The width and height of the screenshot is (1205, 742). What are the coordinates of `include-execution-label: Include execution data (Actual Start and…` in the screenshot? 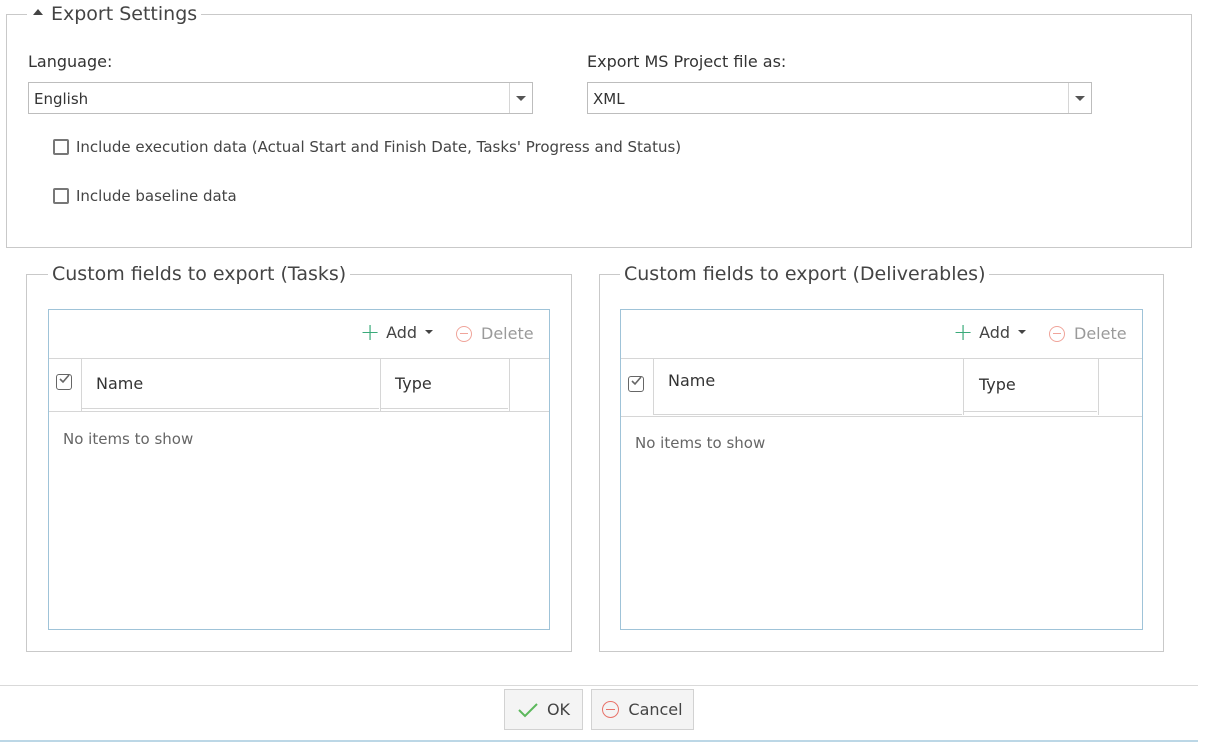 It's located at (379, 147).